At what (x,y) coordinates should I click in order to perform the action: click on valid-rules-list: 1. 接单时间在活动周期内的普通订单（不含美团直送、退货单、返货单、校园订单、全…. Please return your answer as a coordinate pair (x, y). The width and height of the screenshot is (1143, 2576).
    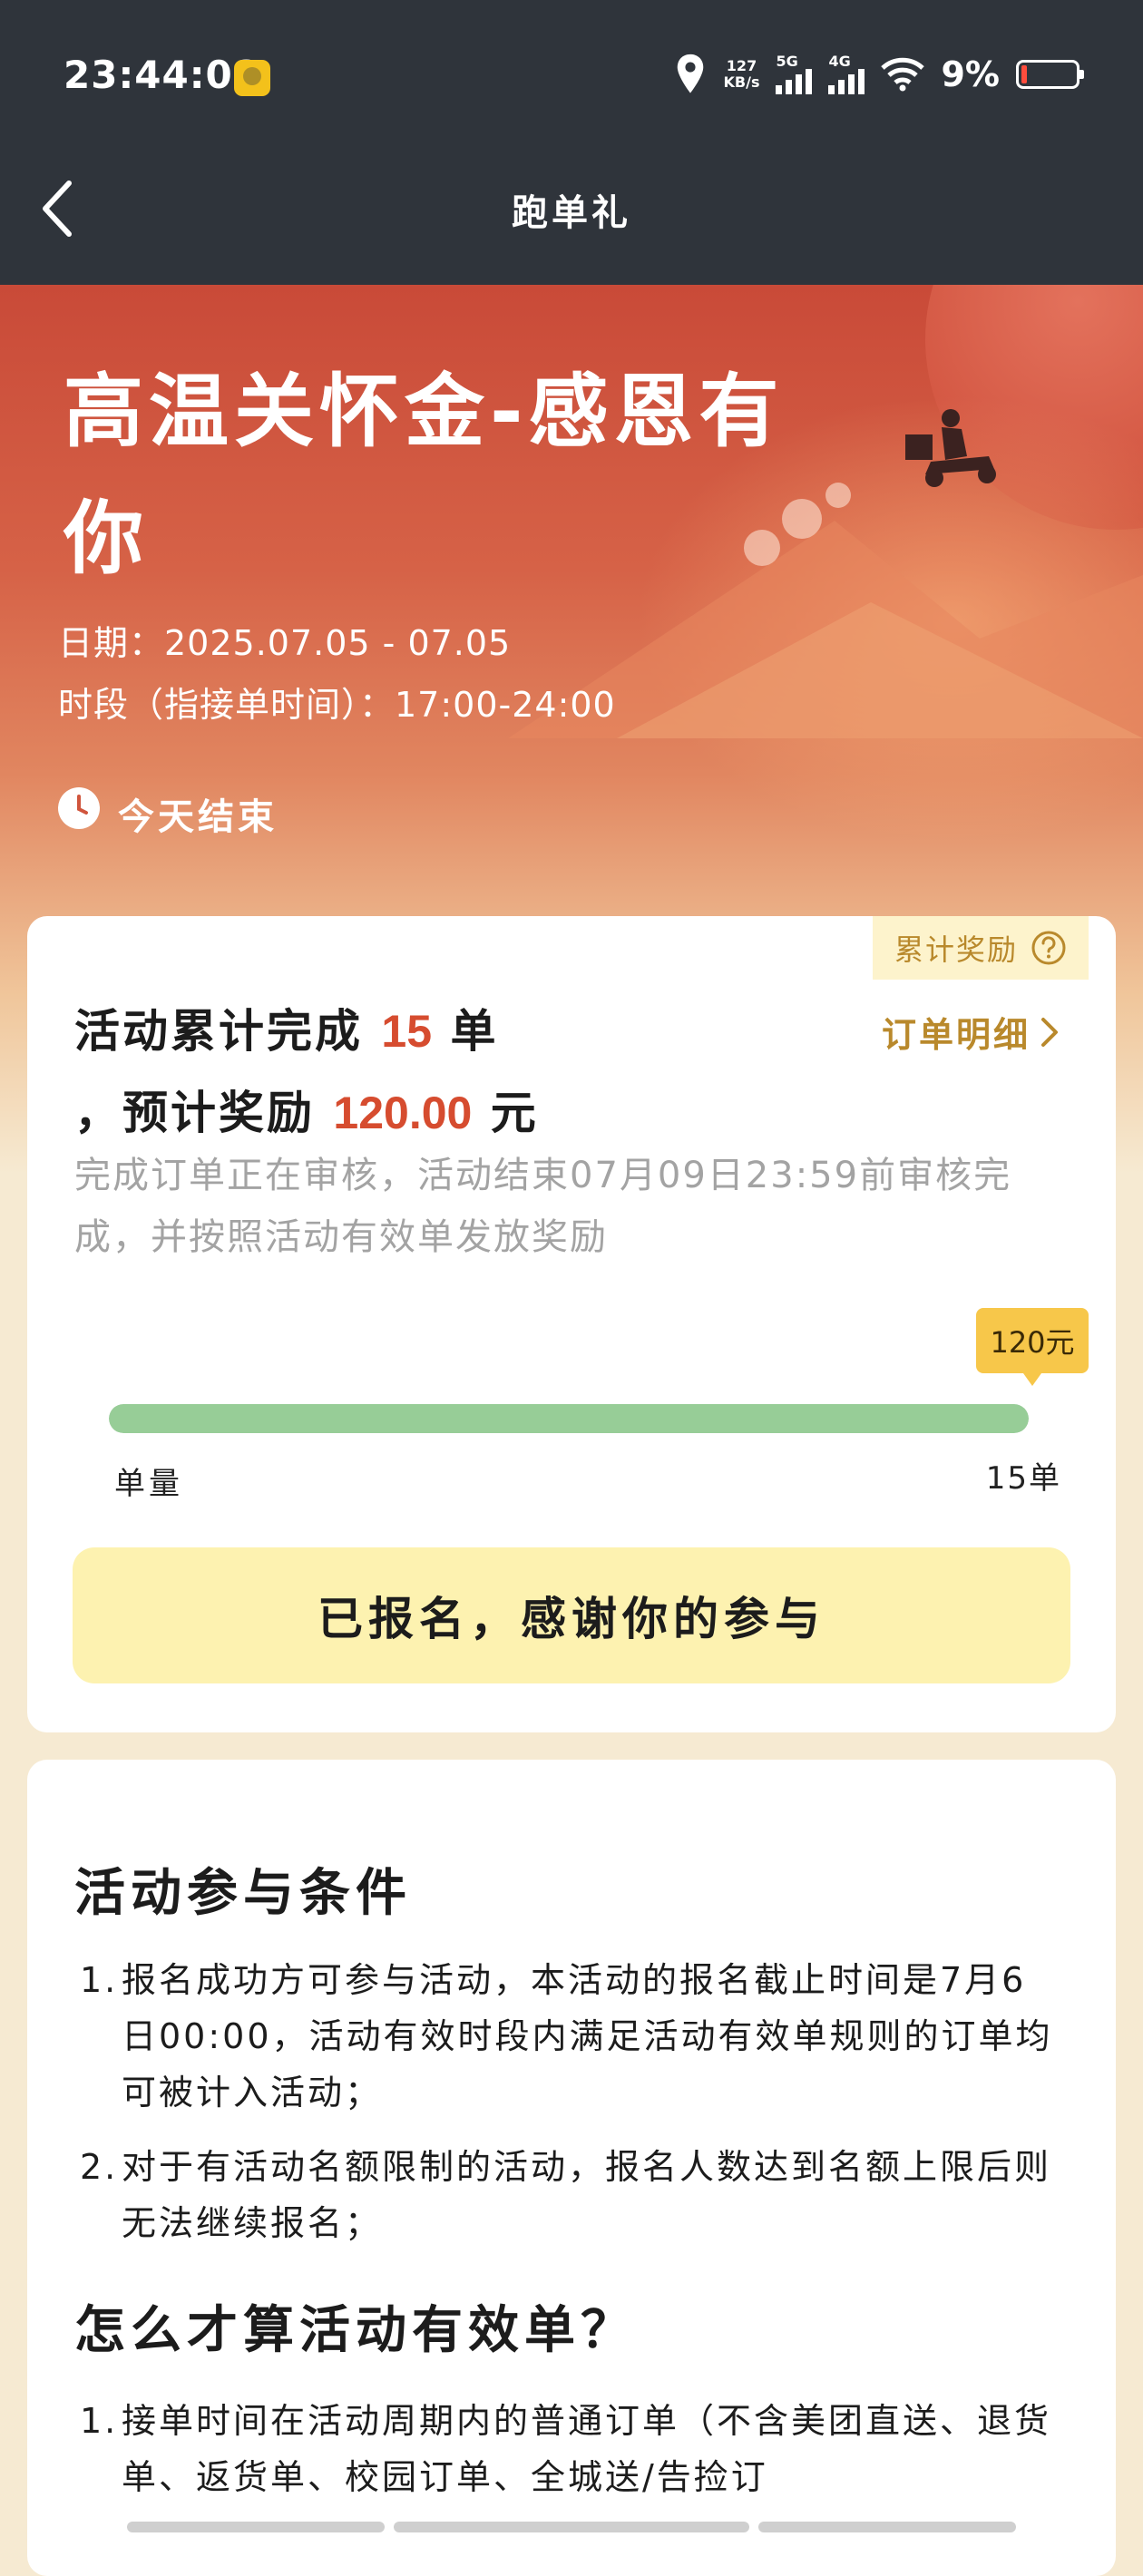
    Looking at the image, I should click on (570, 2458).